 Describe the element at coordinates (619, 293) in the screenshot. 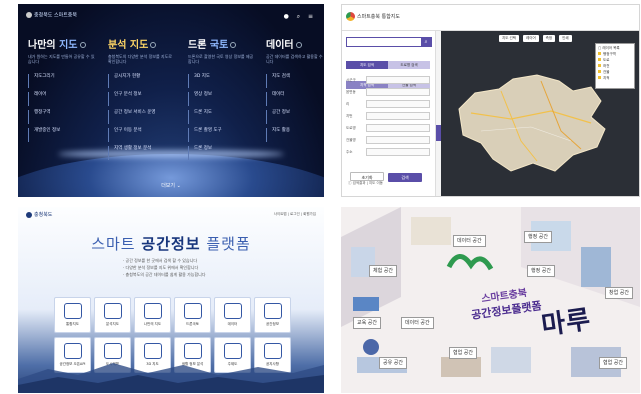

I see `space-label: 창업 공간` at that location.